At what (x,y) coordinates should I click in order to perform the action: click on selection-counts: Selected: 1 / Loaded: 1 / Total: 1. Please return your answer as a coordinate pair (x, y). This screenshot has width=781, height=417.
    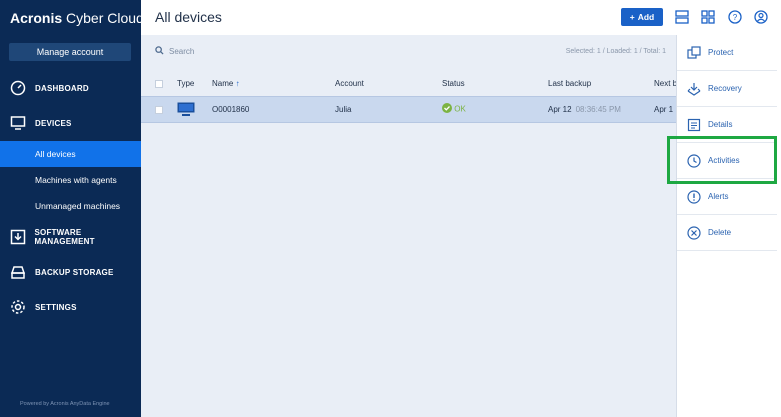
    Looking at the image, I should click on (615, 51).